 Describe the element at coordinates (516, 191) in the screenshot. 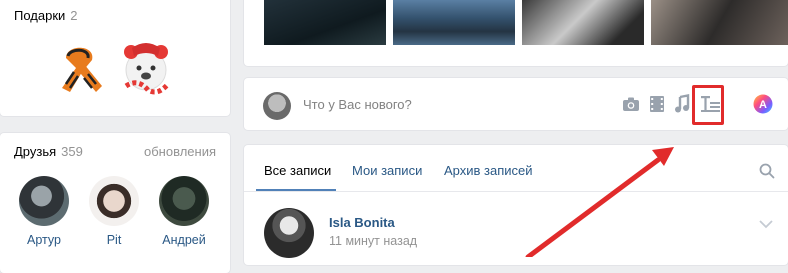

I see `divider` at that location.